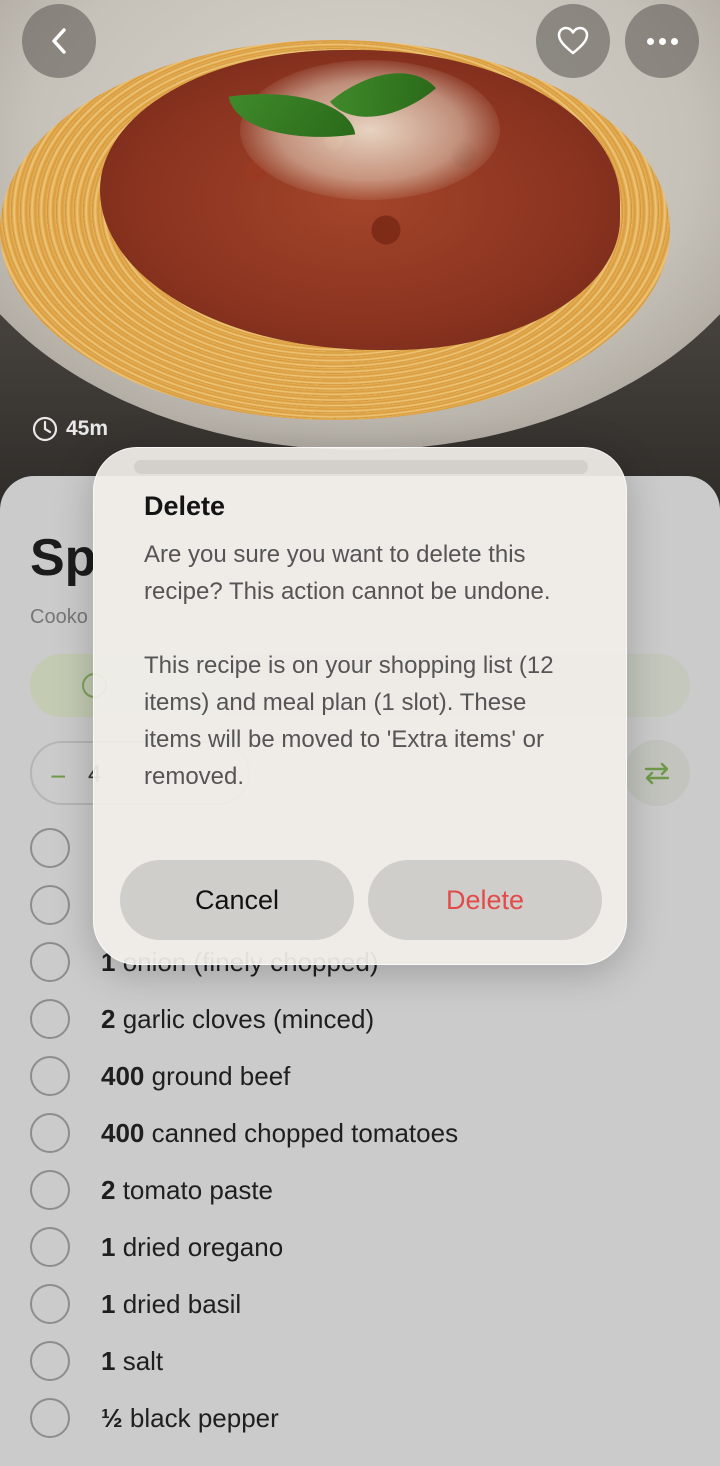 The image size is (720, 1466). Describe the element at coordinates (194, 1190) in the screenshot. I see `ingredient-name: tomato paste` at that location.